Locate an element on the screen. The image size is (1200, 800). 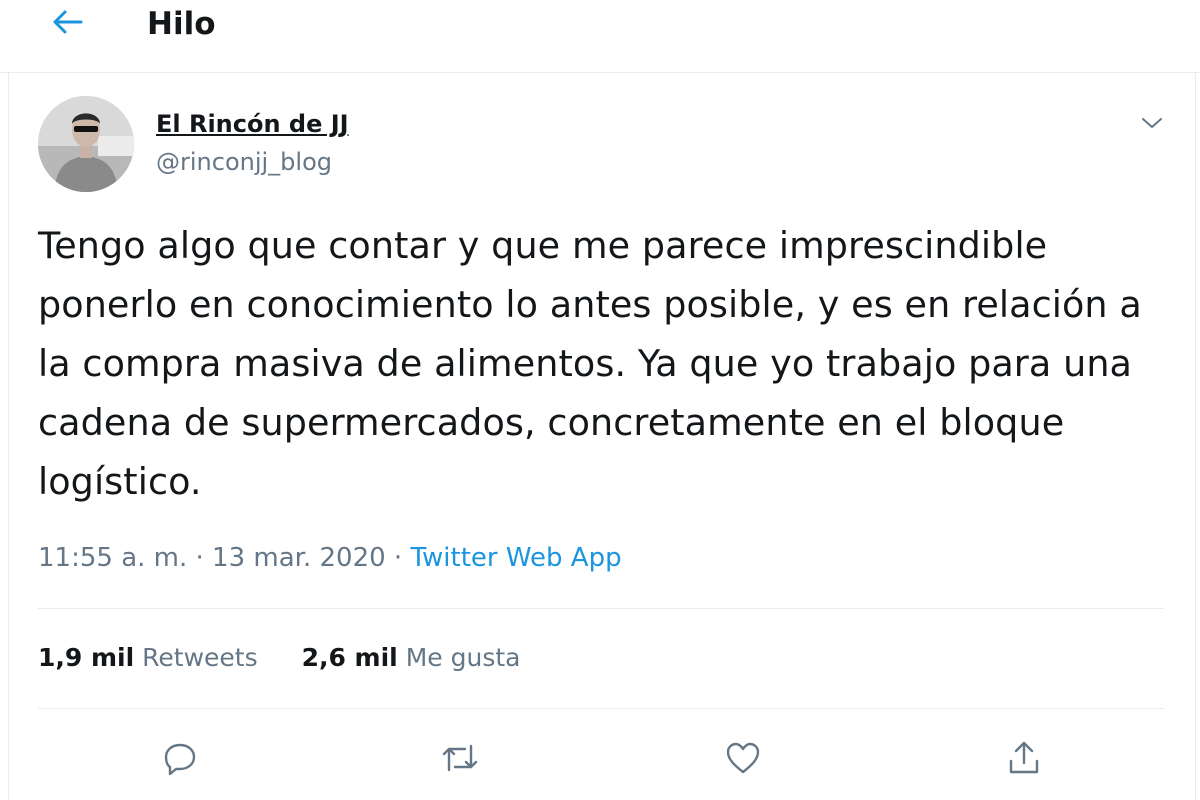
retweet-button is located at coordinates (460, 758).